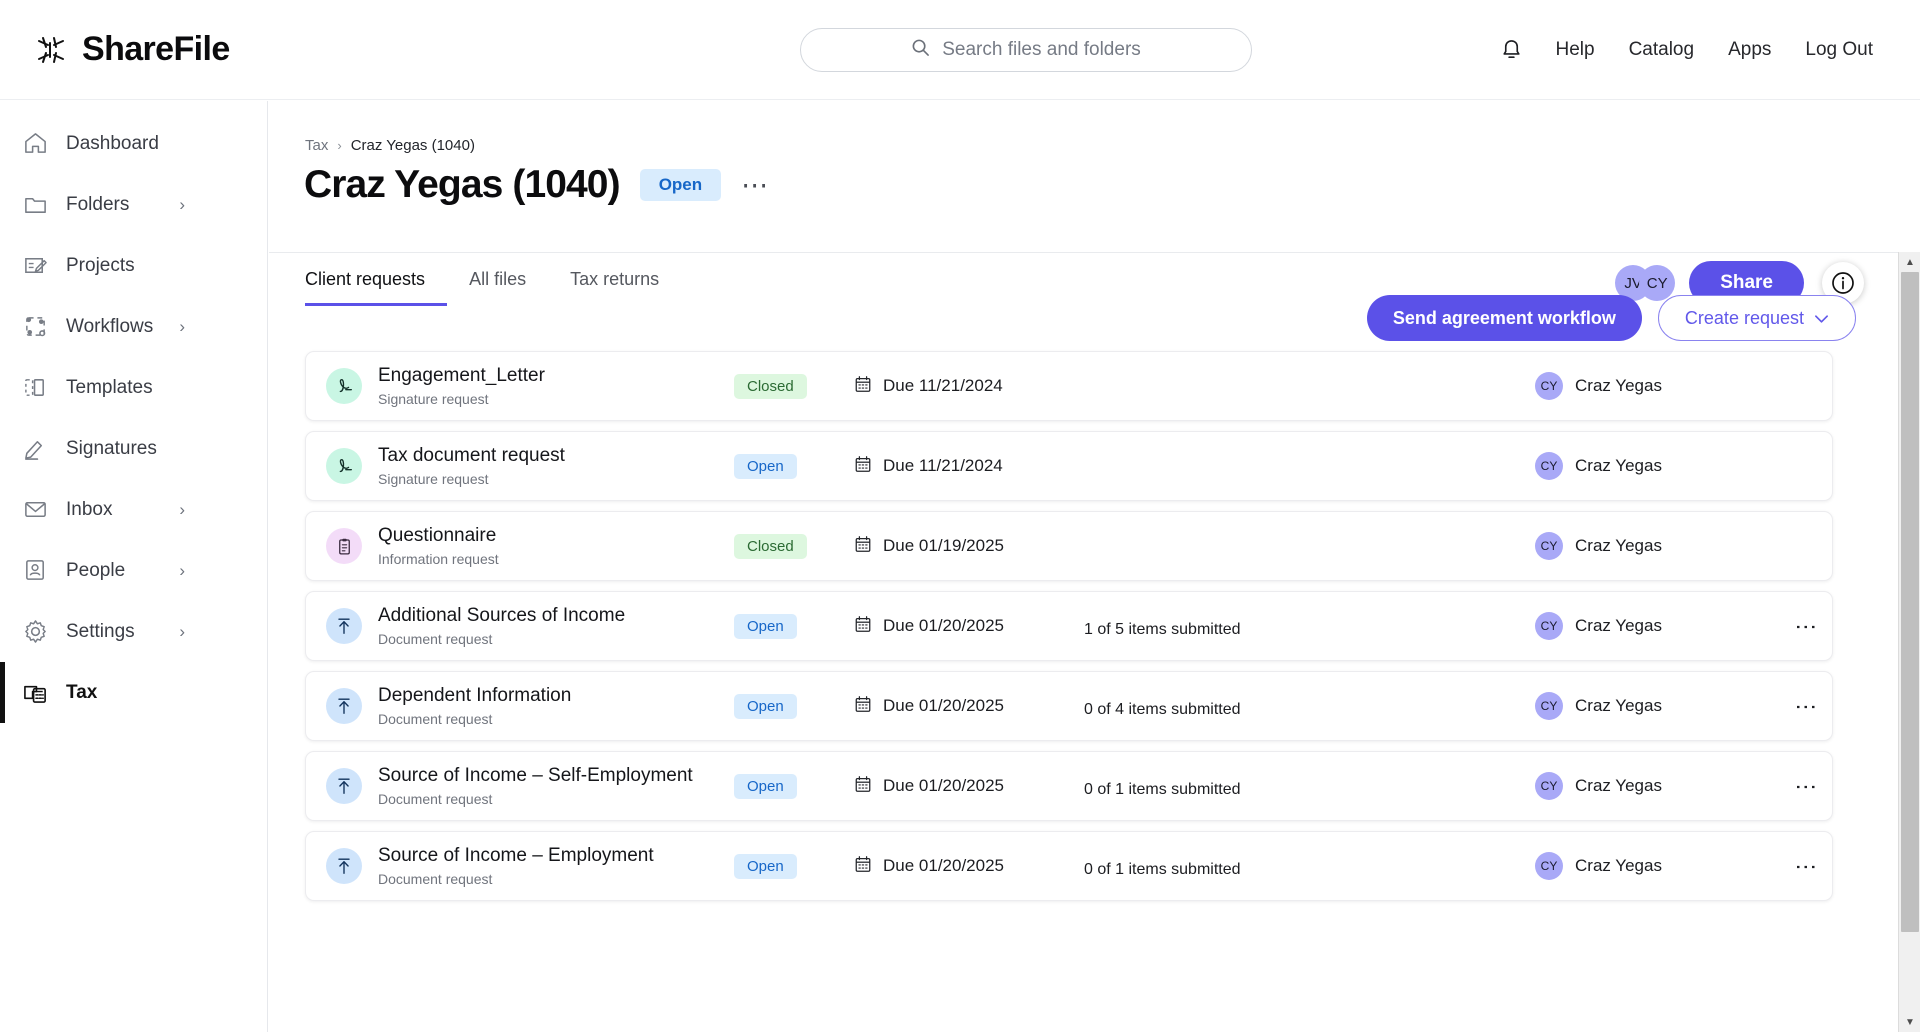 This screenshot has height=1032, width=1920. I want to click on search-input: Search files and folders, so click(1026, 50).